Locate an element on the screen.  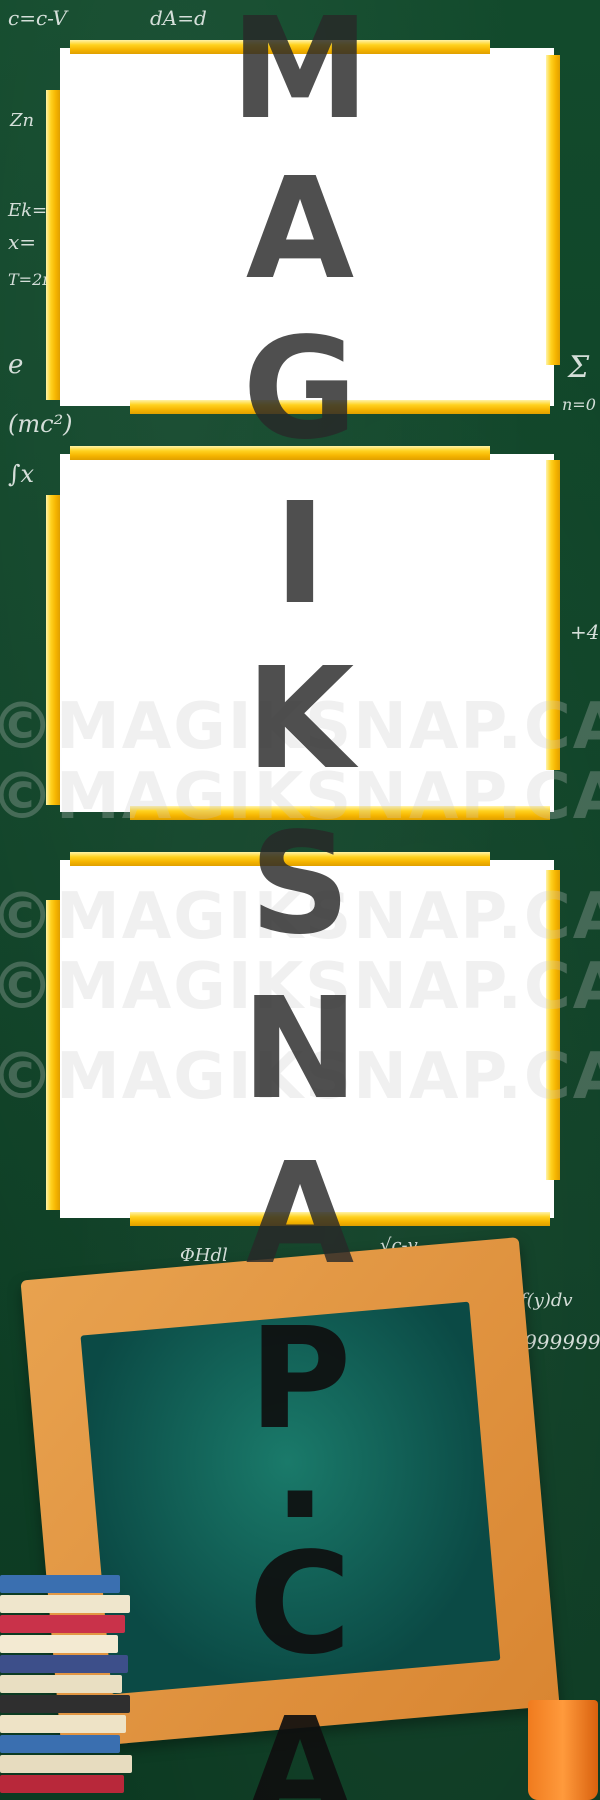
brand-letter: I is located at coordinates (300, 554).